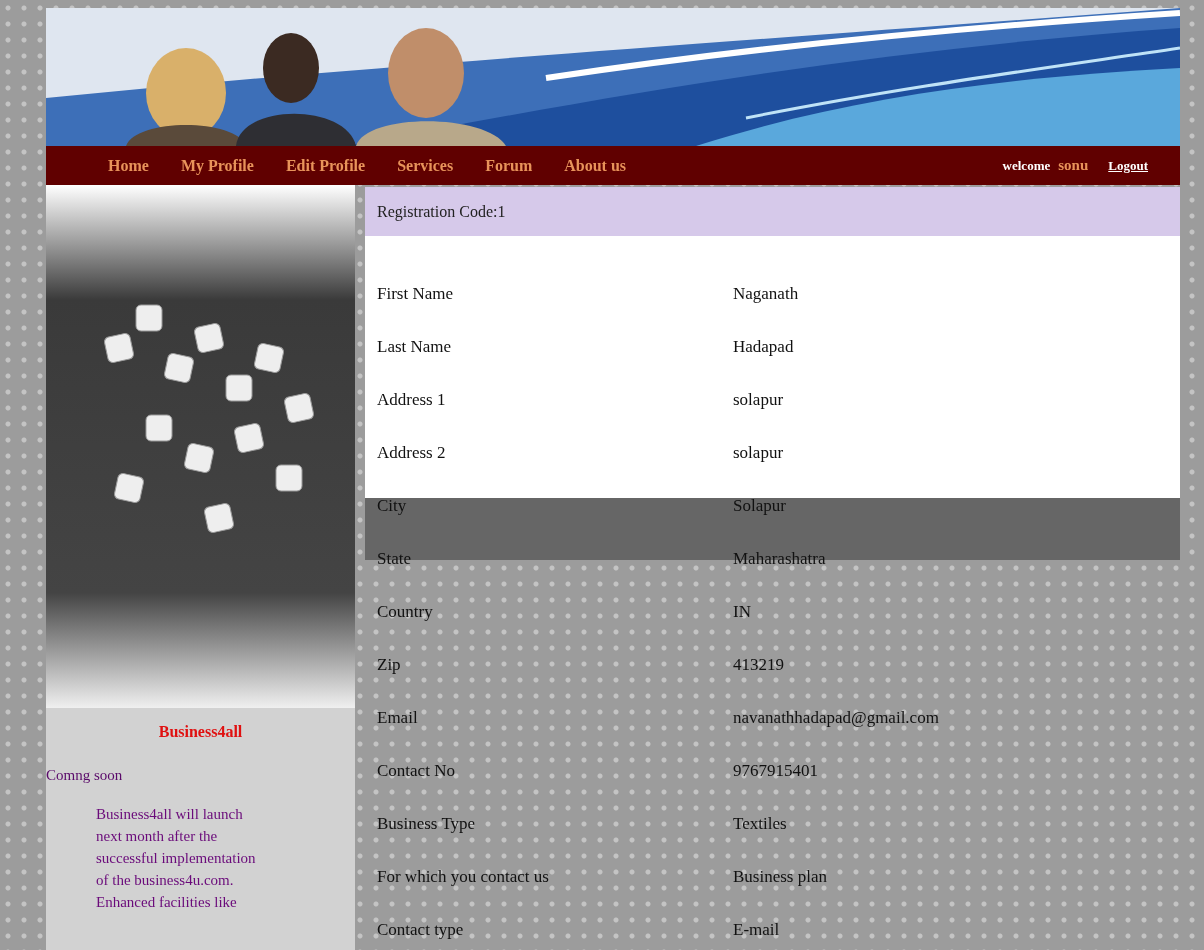  I want to click on nav-link: My Profile, so click(217, 165).